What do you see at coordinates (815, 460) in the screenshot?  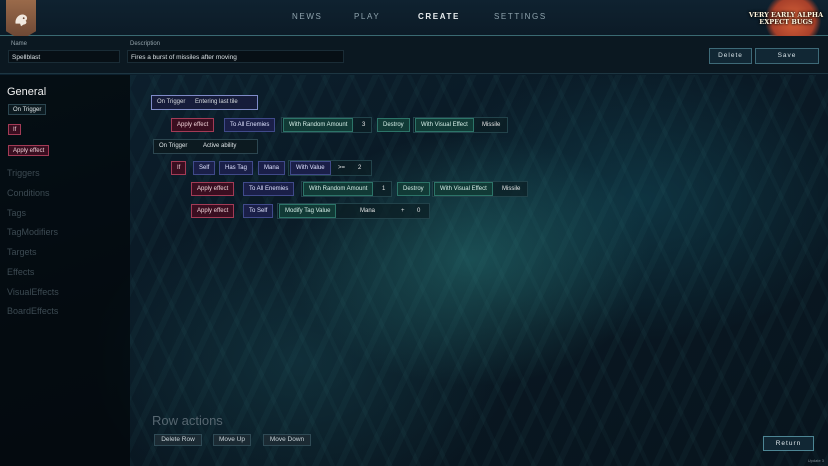 I see `update-version-label: Update 3` at bounding box center [815, 460].